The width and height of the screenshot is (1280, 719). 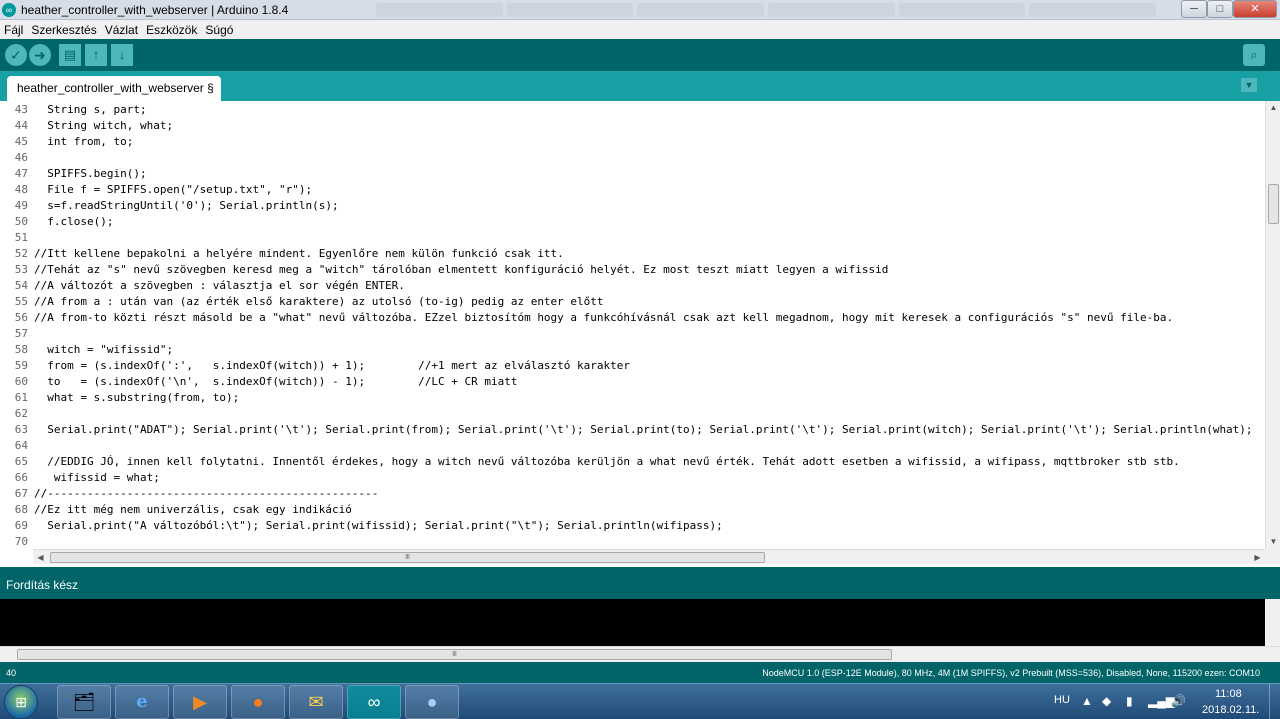 What do you see at coordinates (1255, 9) in the screenshot?
I see `close-button: ✕` at bounding box center [1255, 9].